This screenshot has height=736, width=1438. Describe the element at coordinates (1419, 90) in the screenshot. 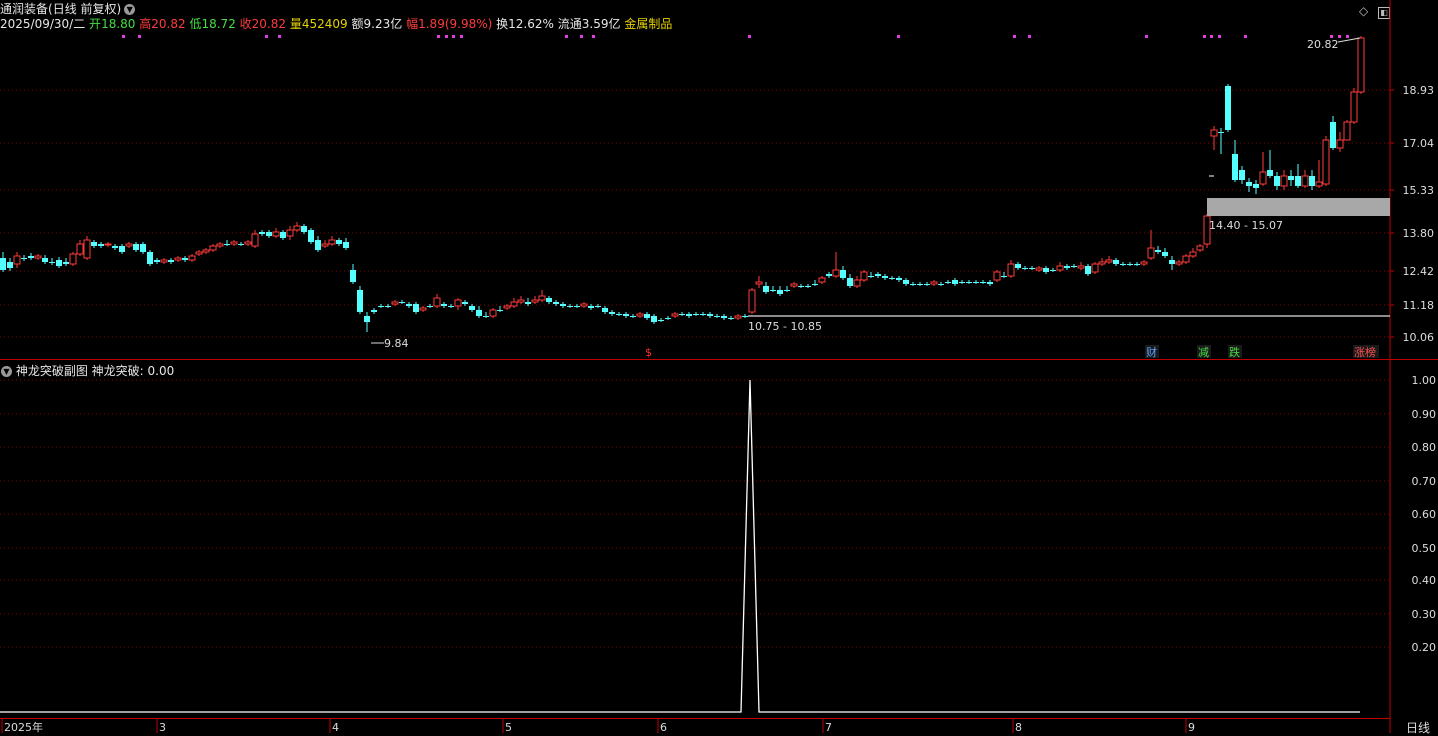

I see `price-tick: 18.93` at that location.